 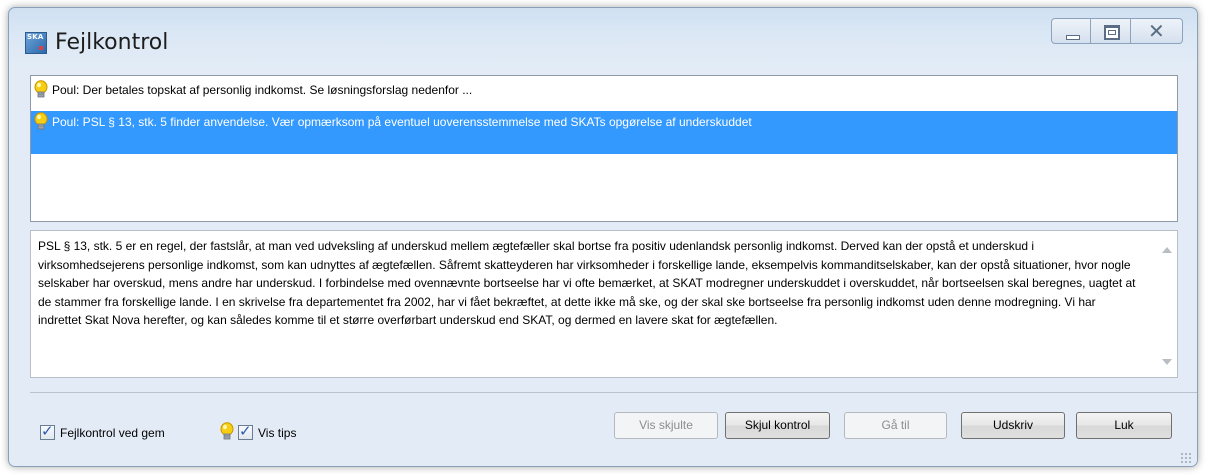 What do you see at coordinates (777, 425) in the screenshot?
I see `skjul-kontrol-button: Skjul kontrol` at bounding box center [777, 425].